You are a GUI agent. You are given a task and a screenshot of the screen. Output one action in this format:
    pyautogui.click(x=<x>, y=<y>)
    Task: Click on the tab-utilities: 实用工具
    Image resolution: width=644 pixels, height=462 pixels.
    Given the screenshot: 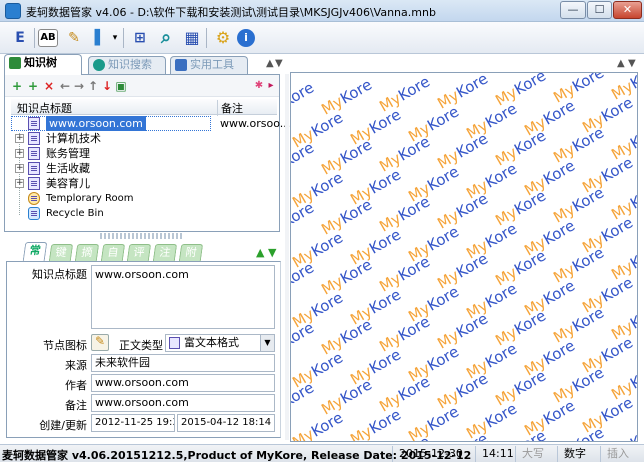 What is the action you would take?
    pyautogui.click(x=209, y=65)
    